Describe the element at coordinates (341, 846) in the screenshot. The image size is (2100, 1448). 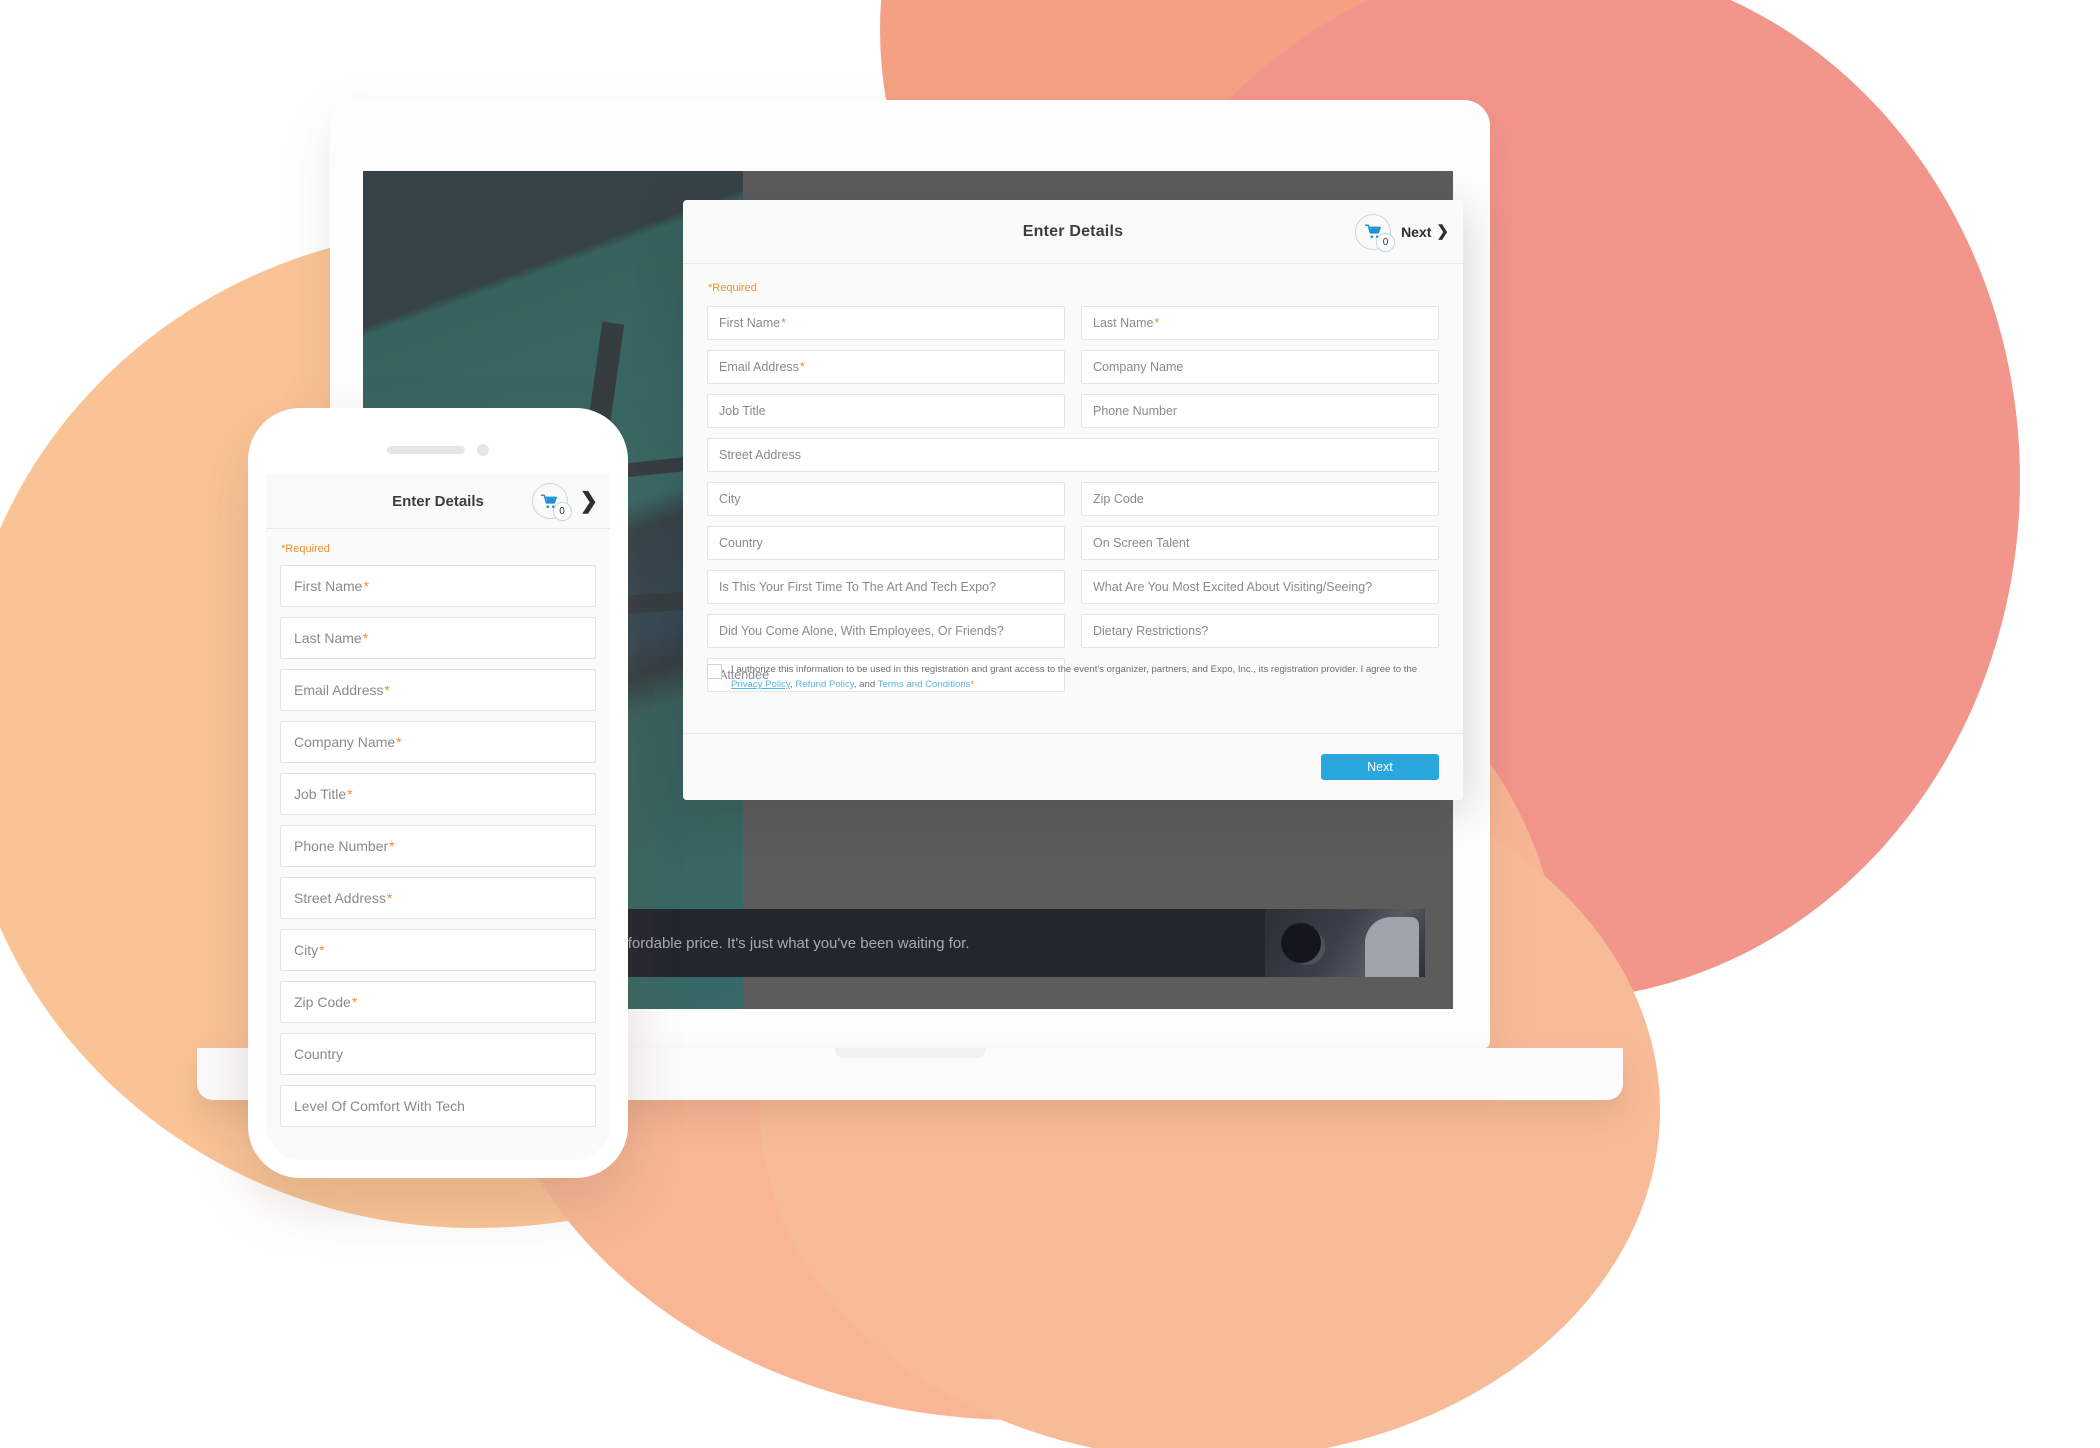
I see `form-field-label: Phone Number` at that location.